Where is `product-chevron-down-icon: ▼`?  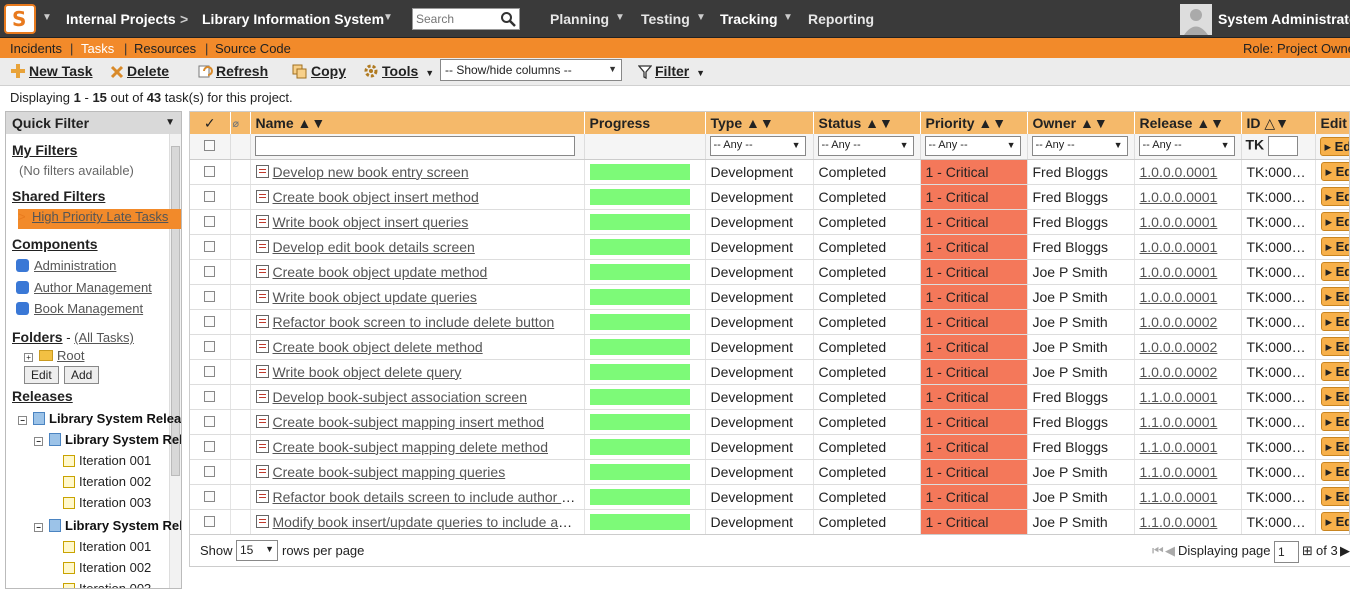
product-chevron-down-icon: ▼ is located at coordinates (388, 17).